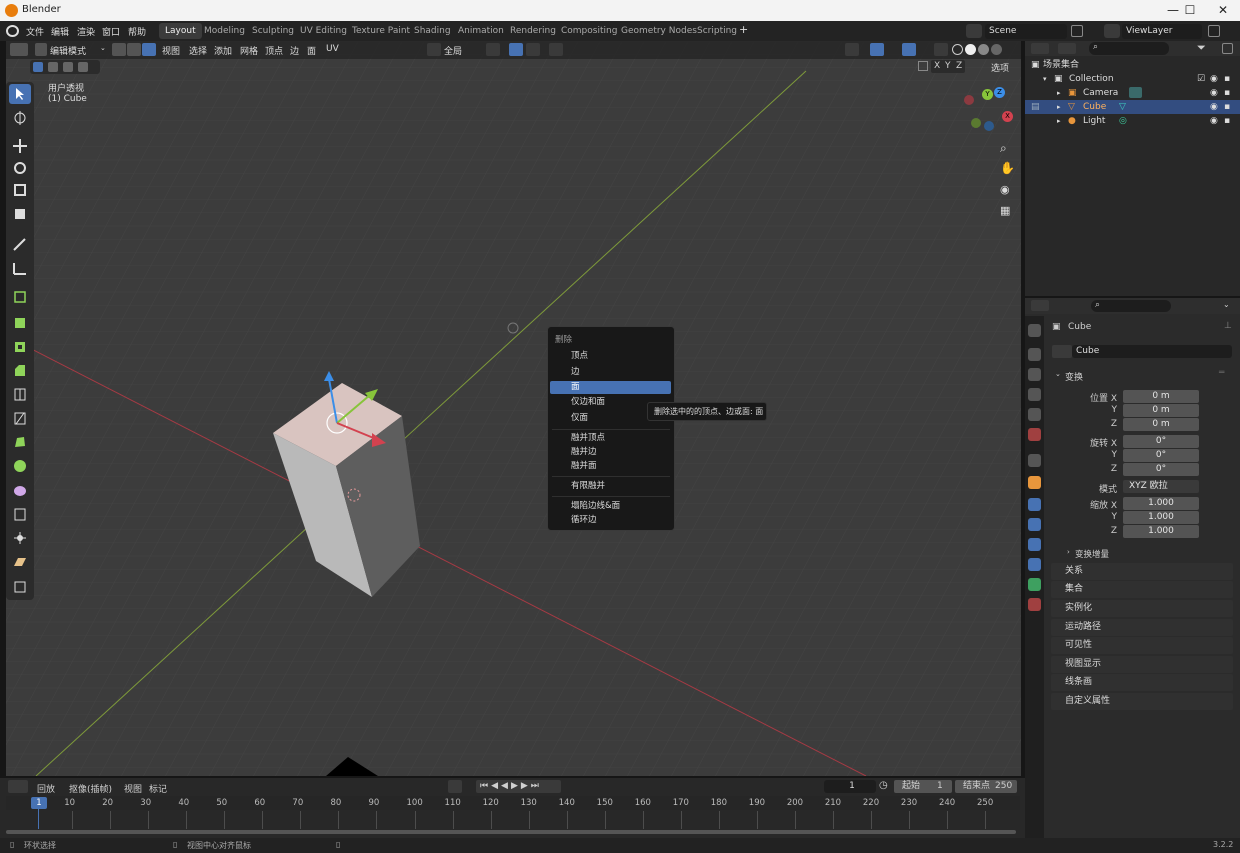 The image size is (1240, 853). Describe the element at coordinates (533, 49) in the screenshot. I see `snap-target-icon` at that location.